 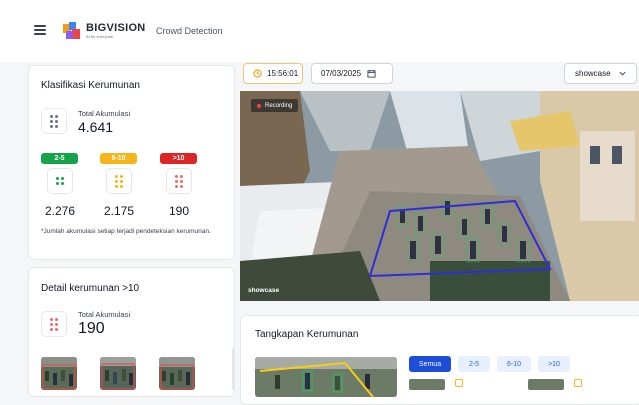 I want to click on brand-logo: BIGVISION AI for everyone, so click(x=104, y=31).